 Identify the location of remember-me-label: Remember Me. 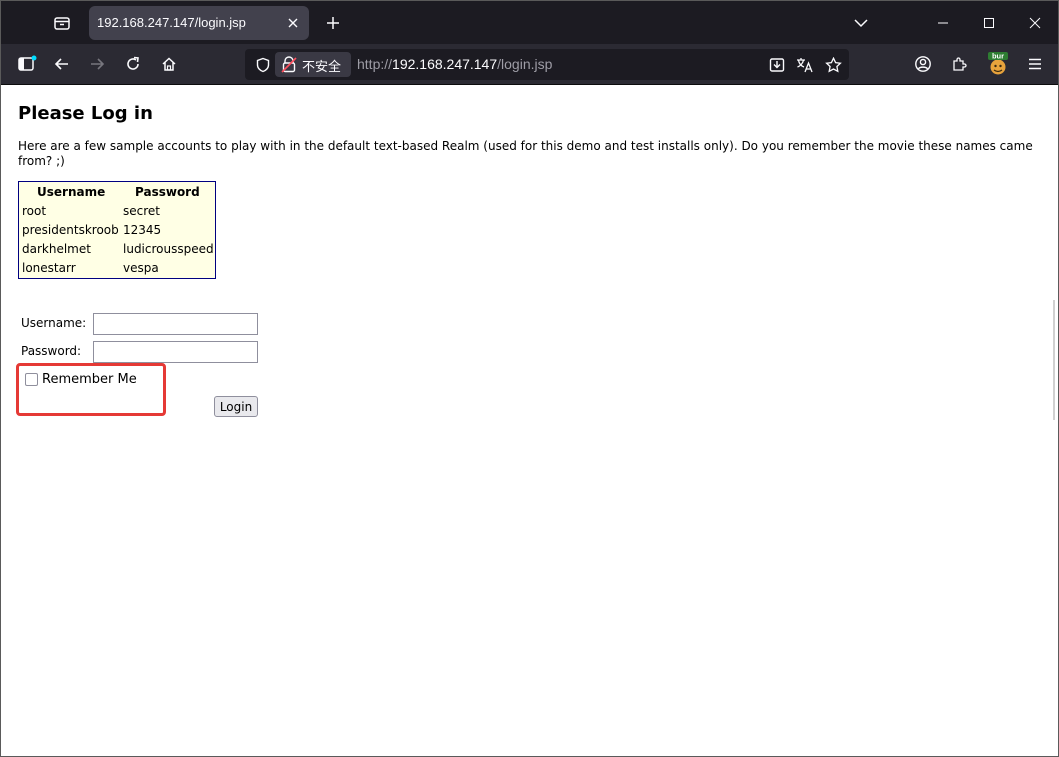
(89, 379).